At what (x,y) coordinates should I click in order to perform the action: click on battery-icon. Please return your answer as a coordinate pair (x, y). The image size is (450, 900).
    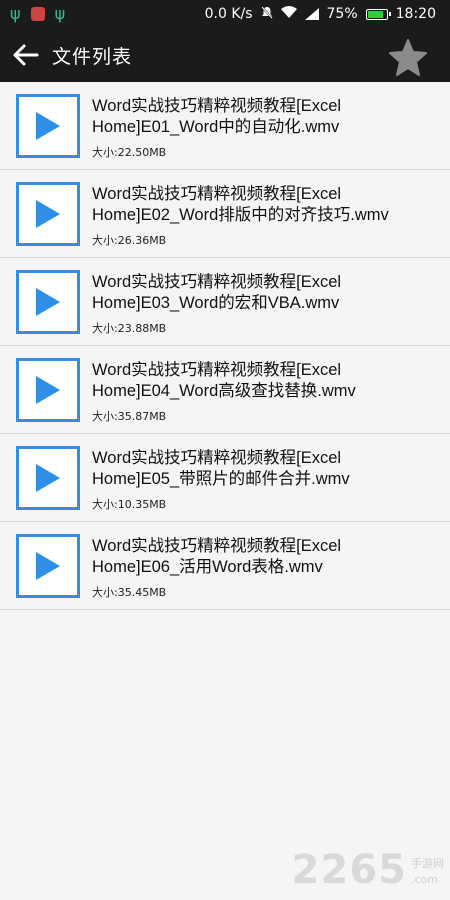
    Looking at the image, I should click on (378, 14).